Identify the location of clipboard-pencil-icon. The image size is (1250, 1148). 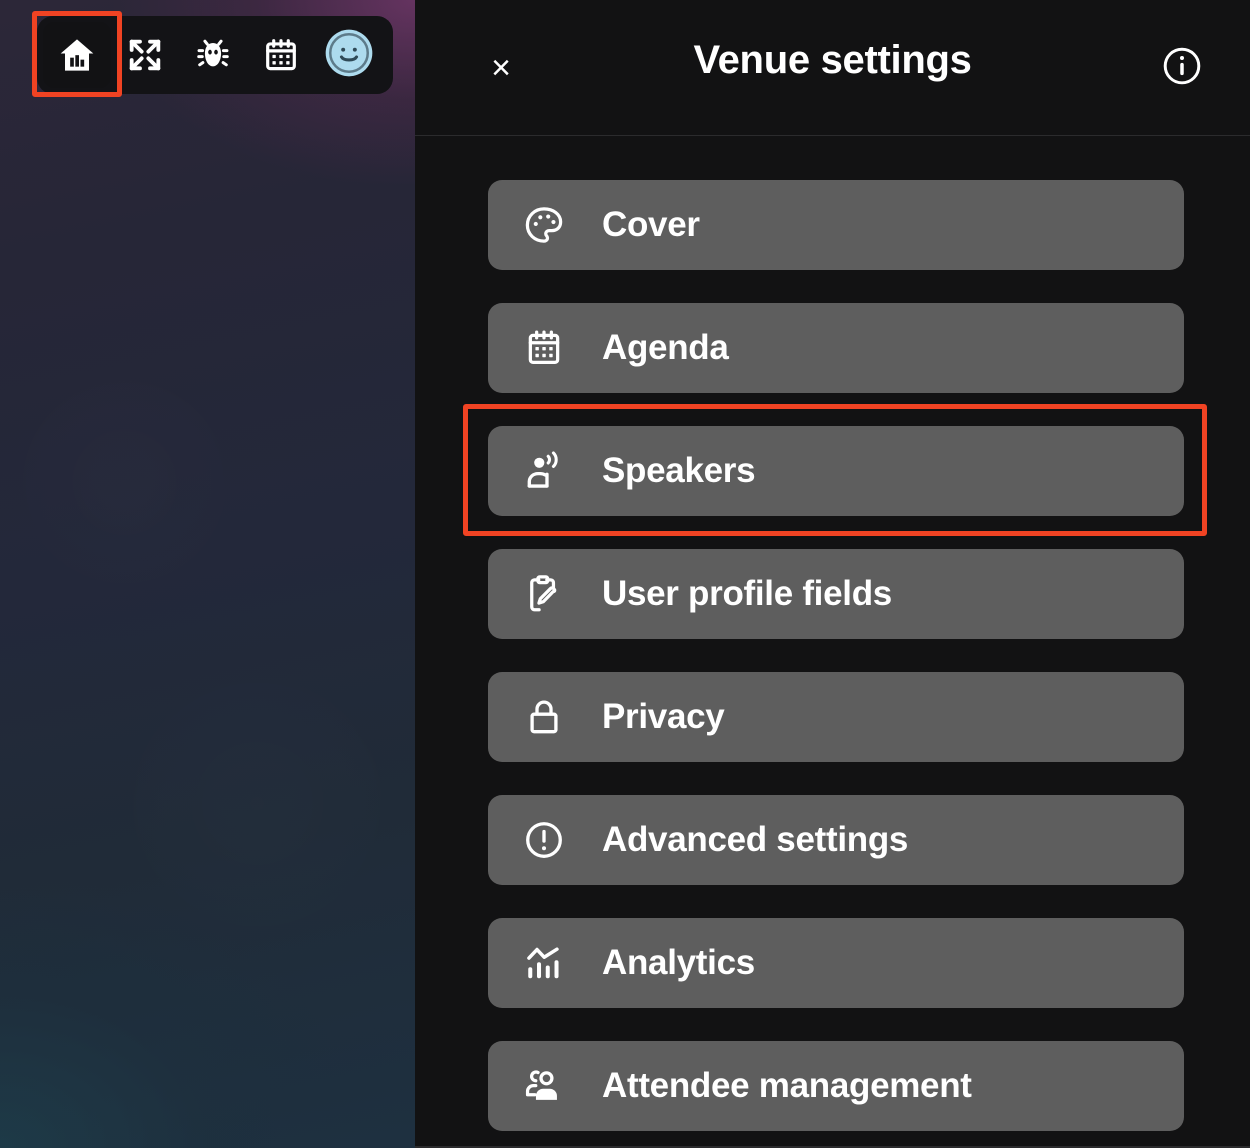
(544, 594).